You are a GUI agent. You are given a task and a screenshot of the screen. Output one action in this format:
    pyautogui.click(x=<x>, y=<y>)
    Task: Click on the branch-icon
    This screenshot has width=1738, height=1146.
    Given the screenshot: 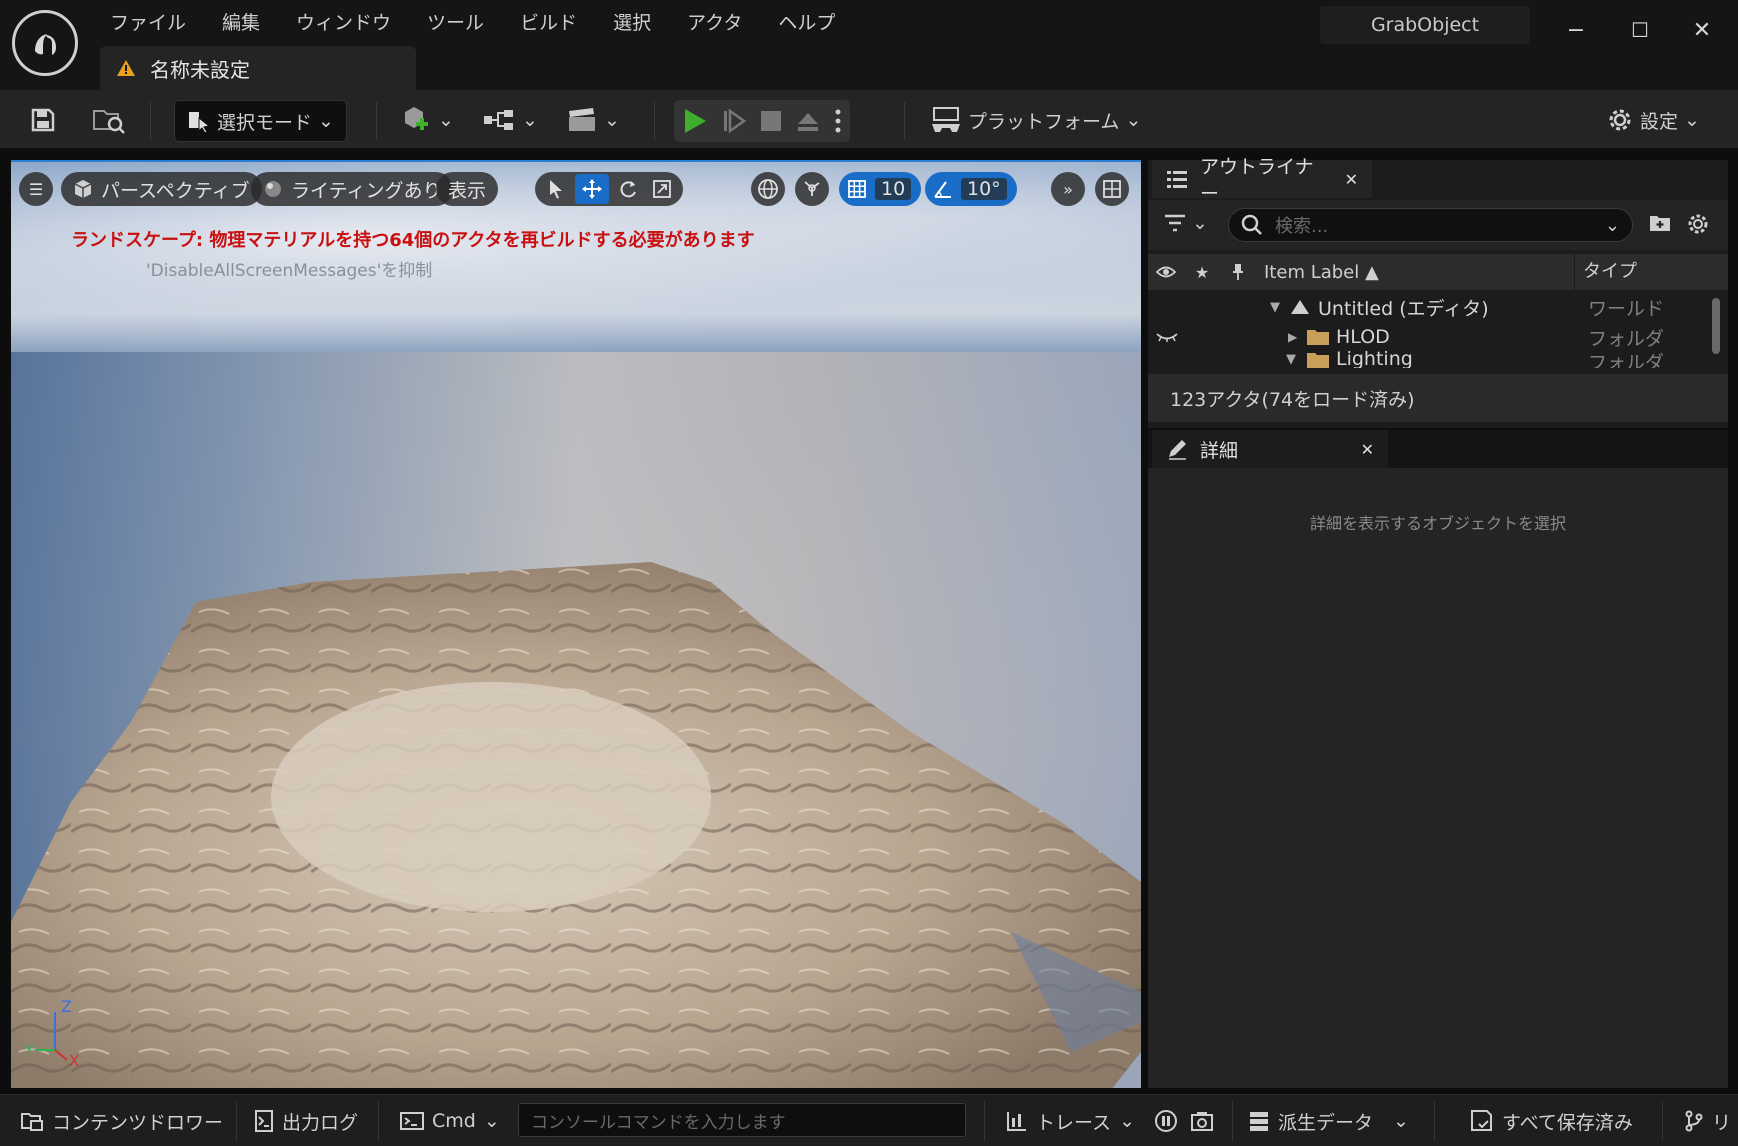 What is the action you would take?
    pyautogui.click(x=1694, y=1121)
    